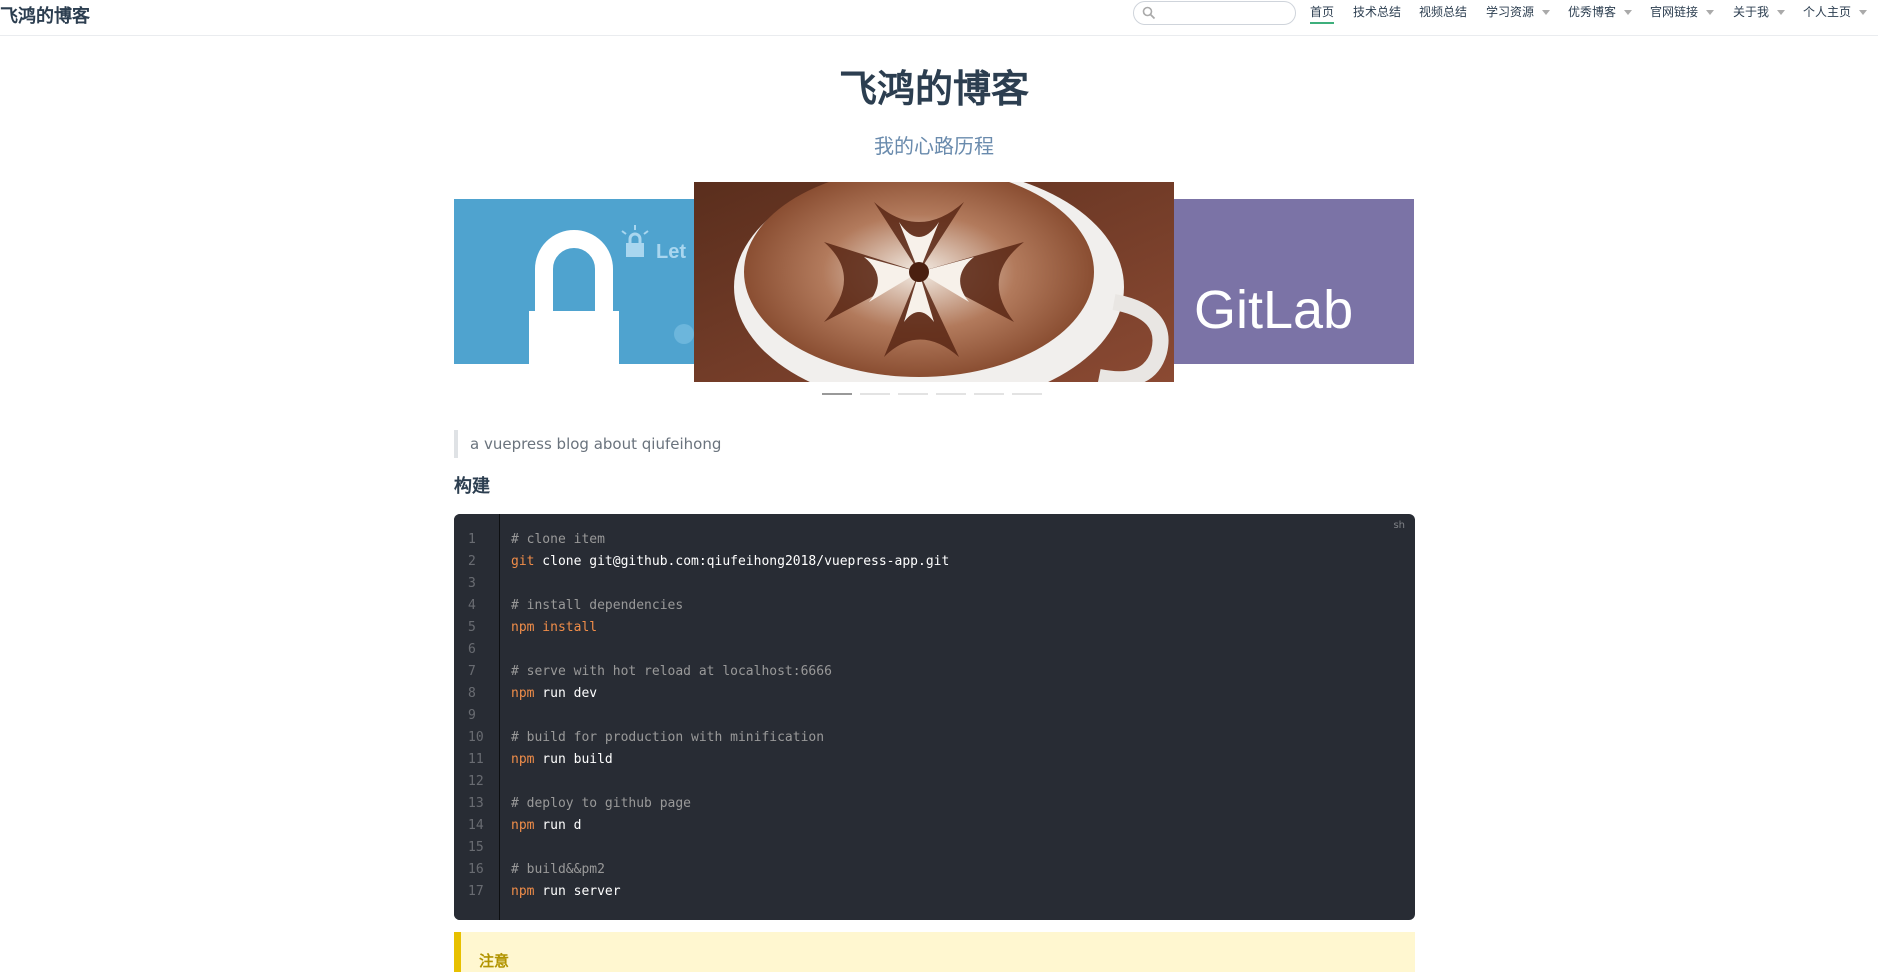 The image size is (1878, 972). I want to click on carousel-slide-gitlab: GitLab, so click(1294, 281).